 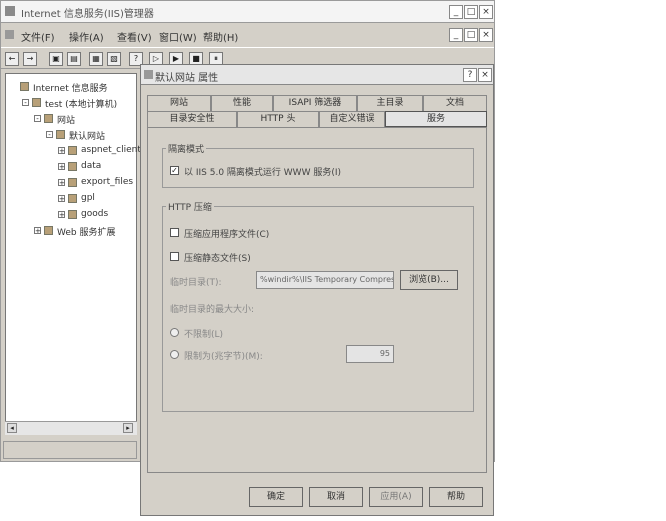 What do you see at coordinates (315, 103) in the screenshot?
I see `tab-isapi-filters: ISAPI 筛选器` at bounding box center [315, 103].